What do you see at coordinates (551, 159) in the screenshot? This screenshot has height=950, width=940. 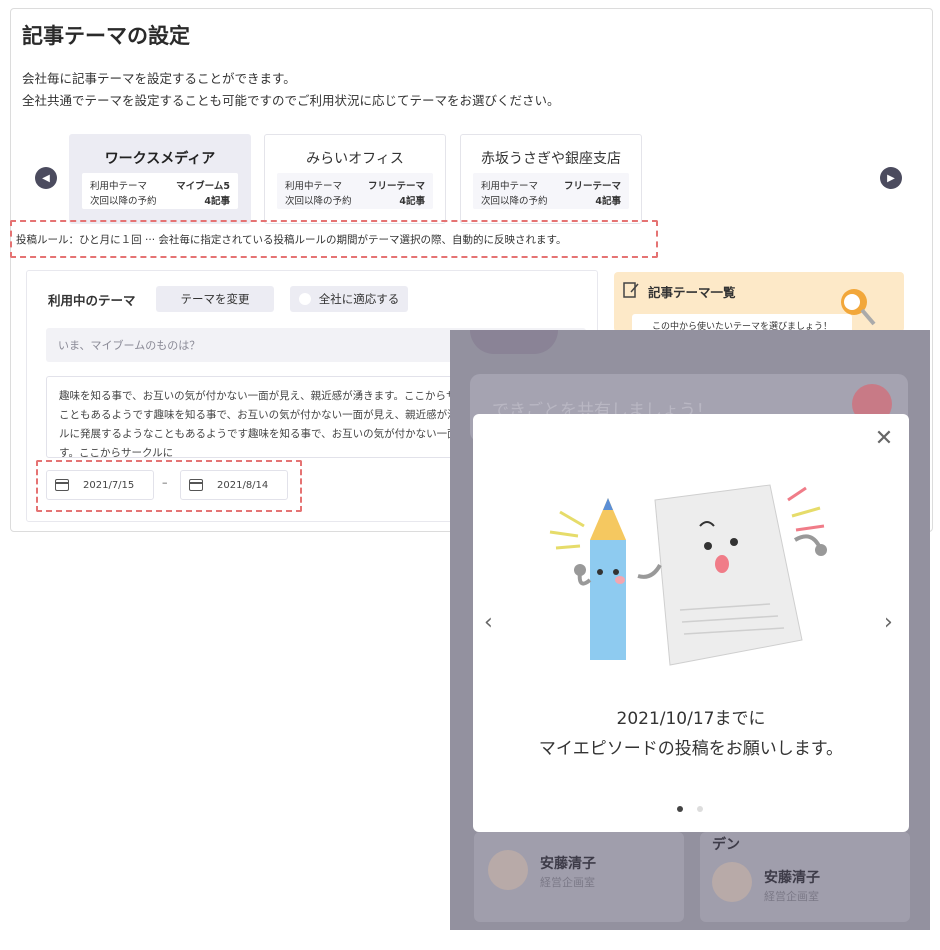 I see `company-name: 赤坂うさぎや銀座支店` at bounding box center [551, 159].